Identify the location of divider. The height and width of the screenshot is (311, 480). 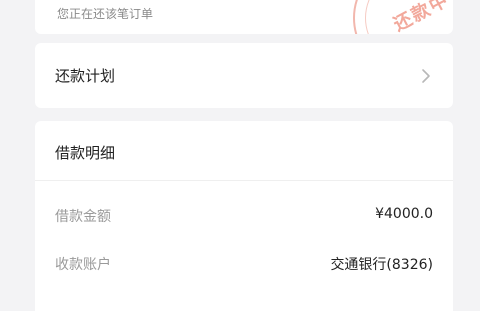
(244, 180).